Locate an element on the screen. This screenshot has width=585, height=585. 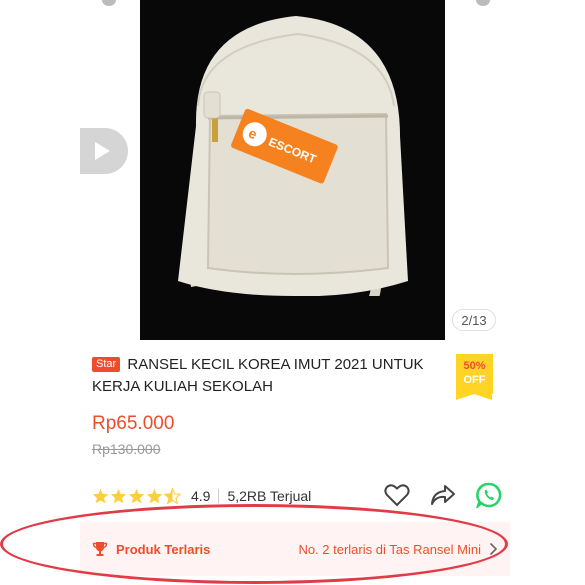
discount-percent: 50% is located at coordinates (474, 366).